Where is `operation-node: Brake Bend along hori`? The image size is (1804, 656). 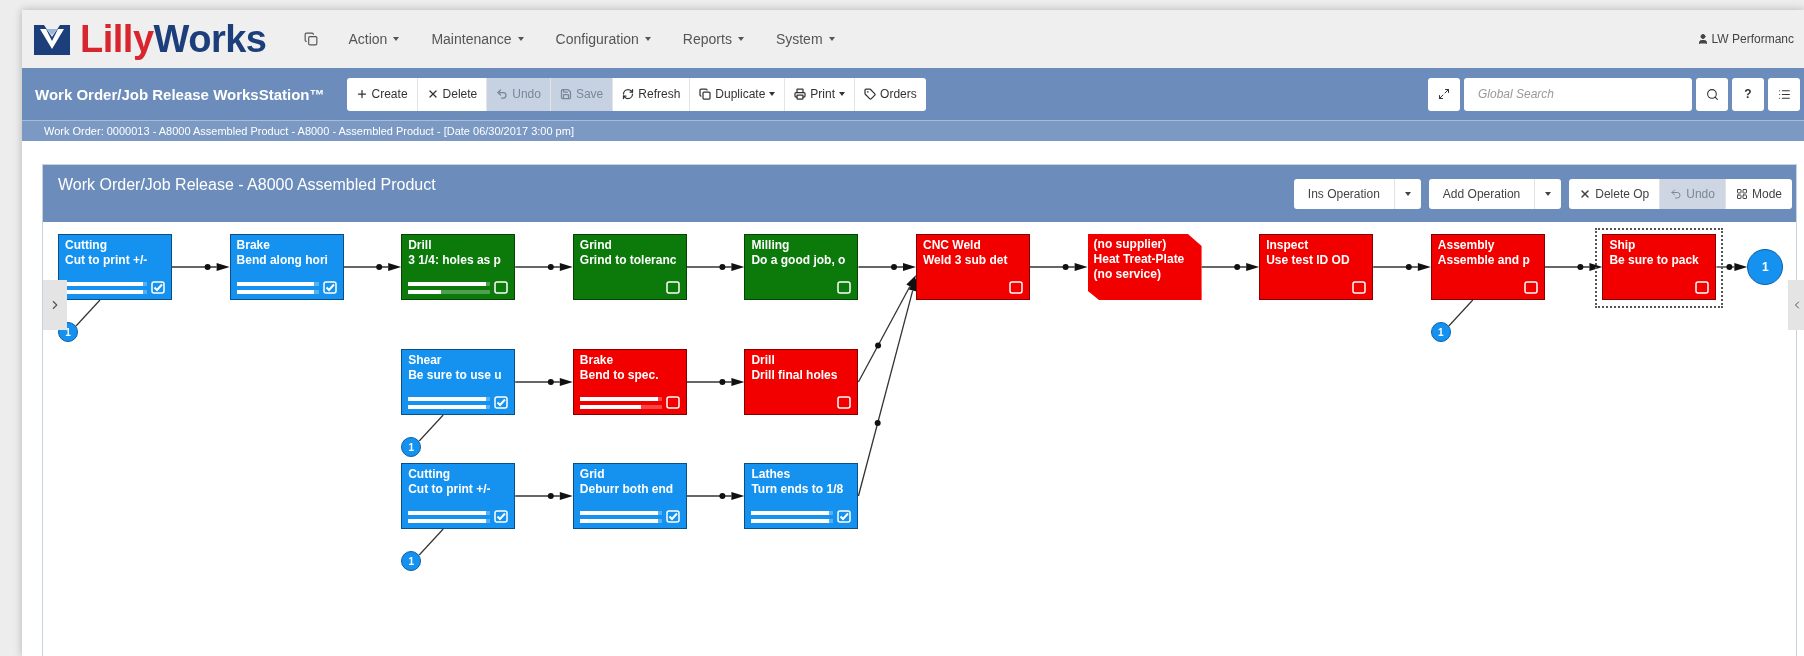 operation-node: Brake Bend along hori is located at coordinates (286, 267).